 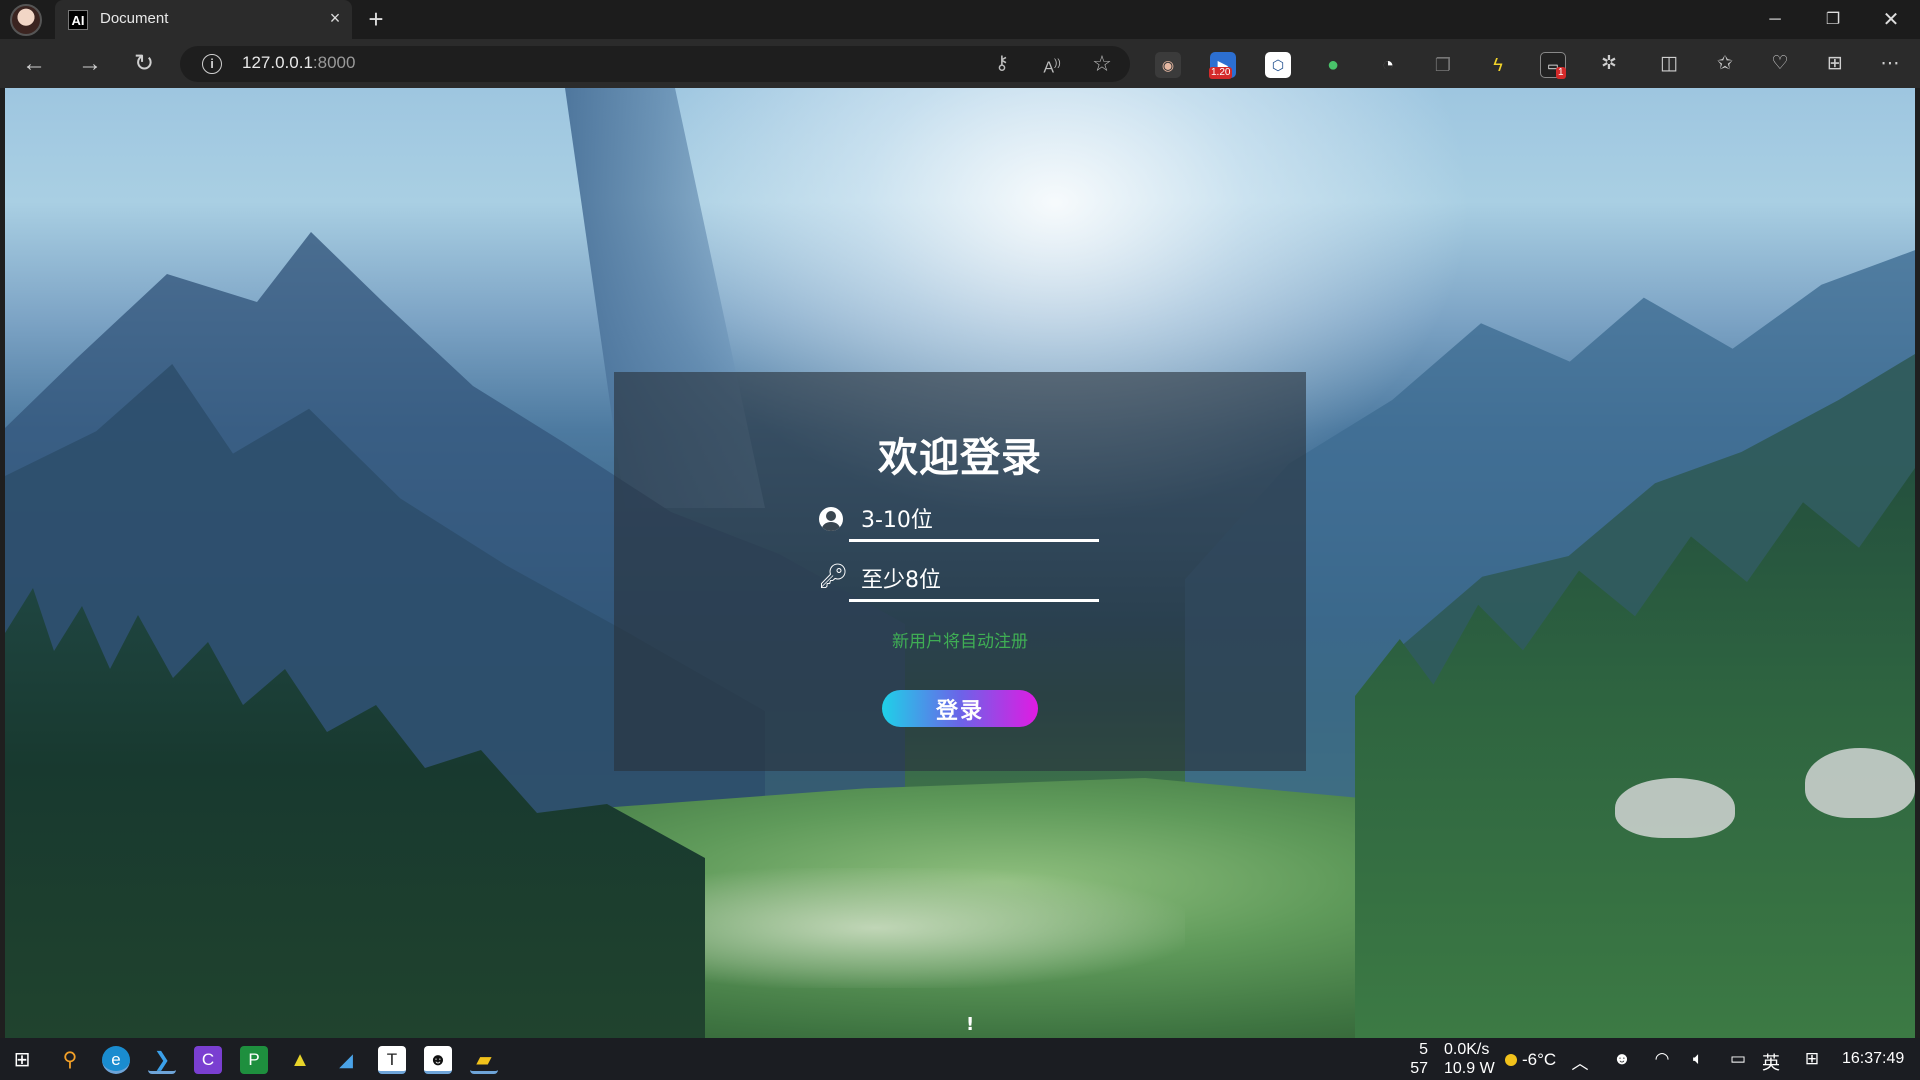 I want to click on owl-extension-icon: ◉, so click(x=1168, y=65).